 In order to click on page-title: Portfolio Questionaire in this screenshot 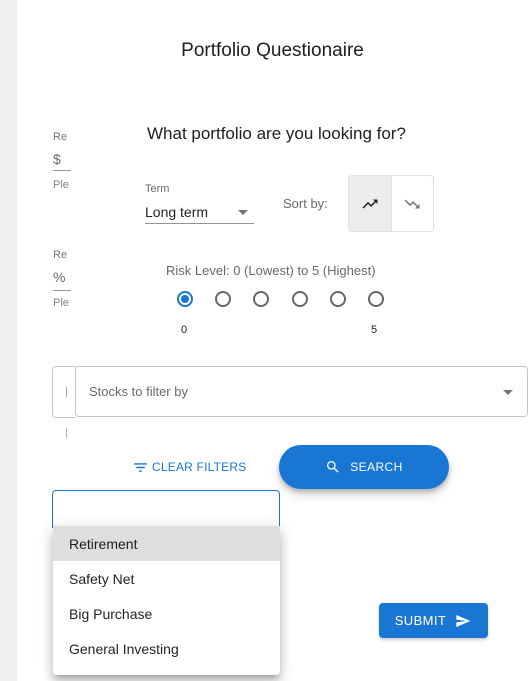, I will do `click(272, 50)`.